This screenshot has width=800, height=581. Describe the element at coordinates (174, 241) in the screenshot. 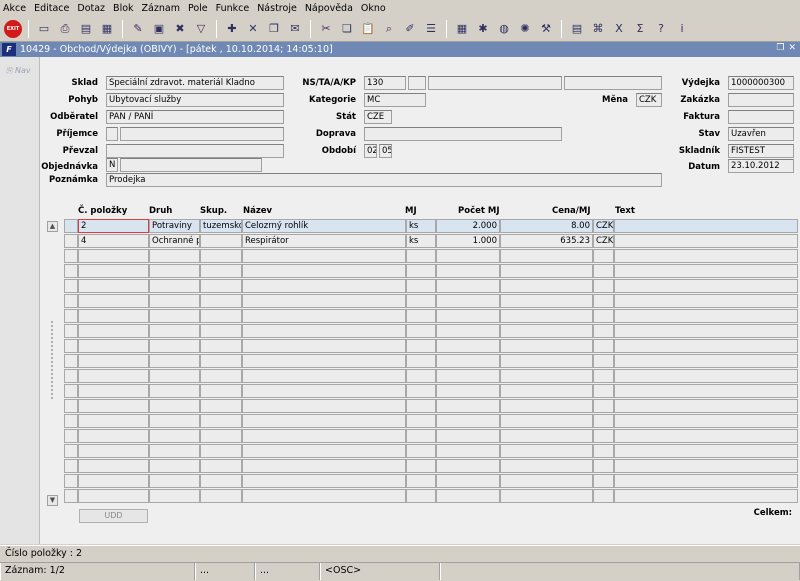

I see `cell-druh: Ochranné p` at that location.